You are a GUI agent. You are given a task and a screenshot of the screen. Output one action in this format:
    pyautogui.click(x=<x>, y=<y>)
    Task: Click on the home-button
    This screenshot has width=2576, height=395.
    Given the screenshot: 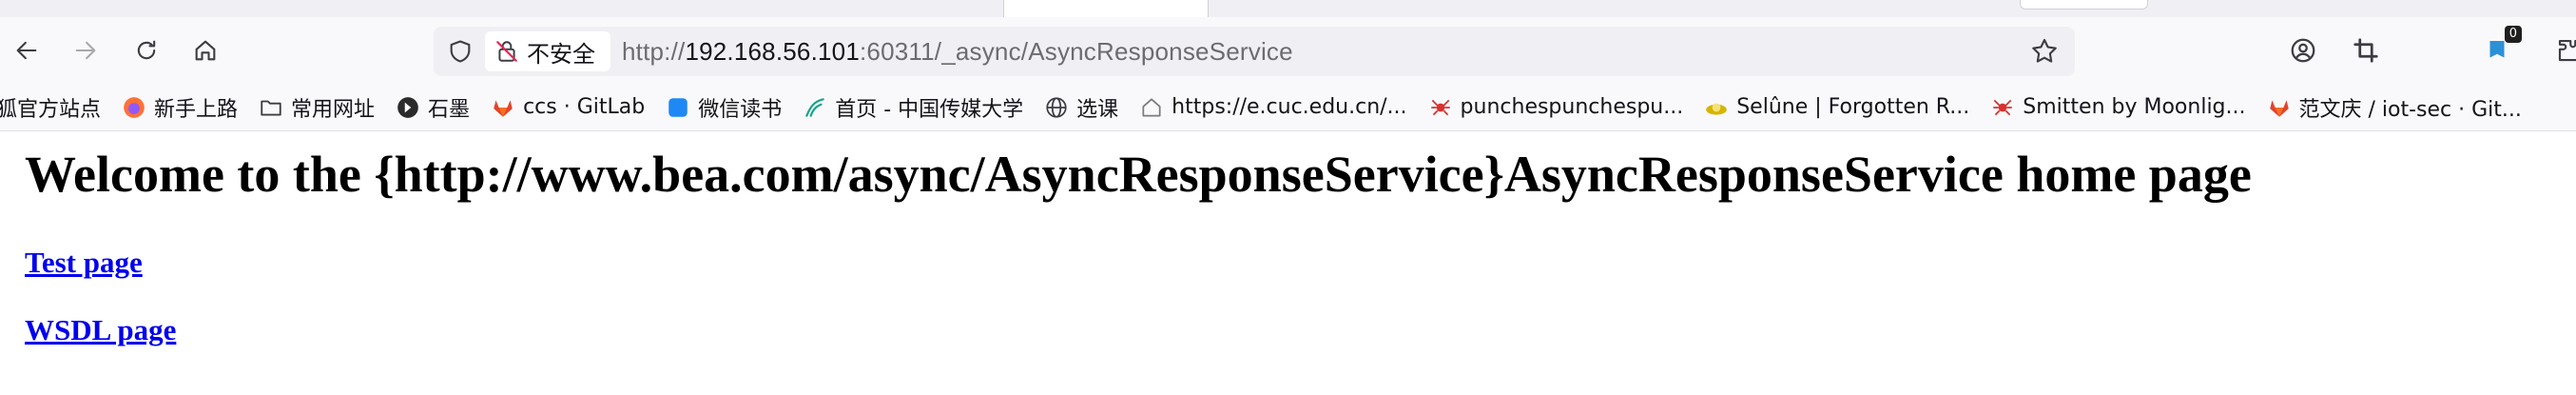 What is the action you would take?
    pyautogui.click(x=205, y=50)
    